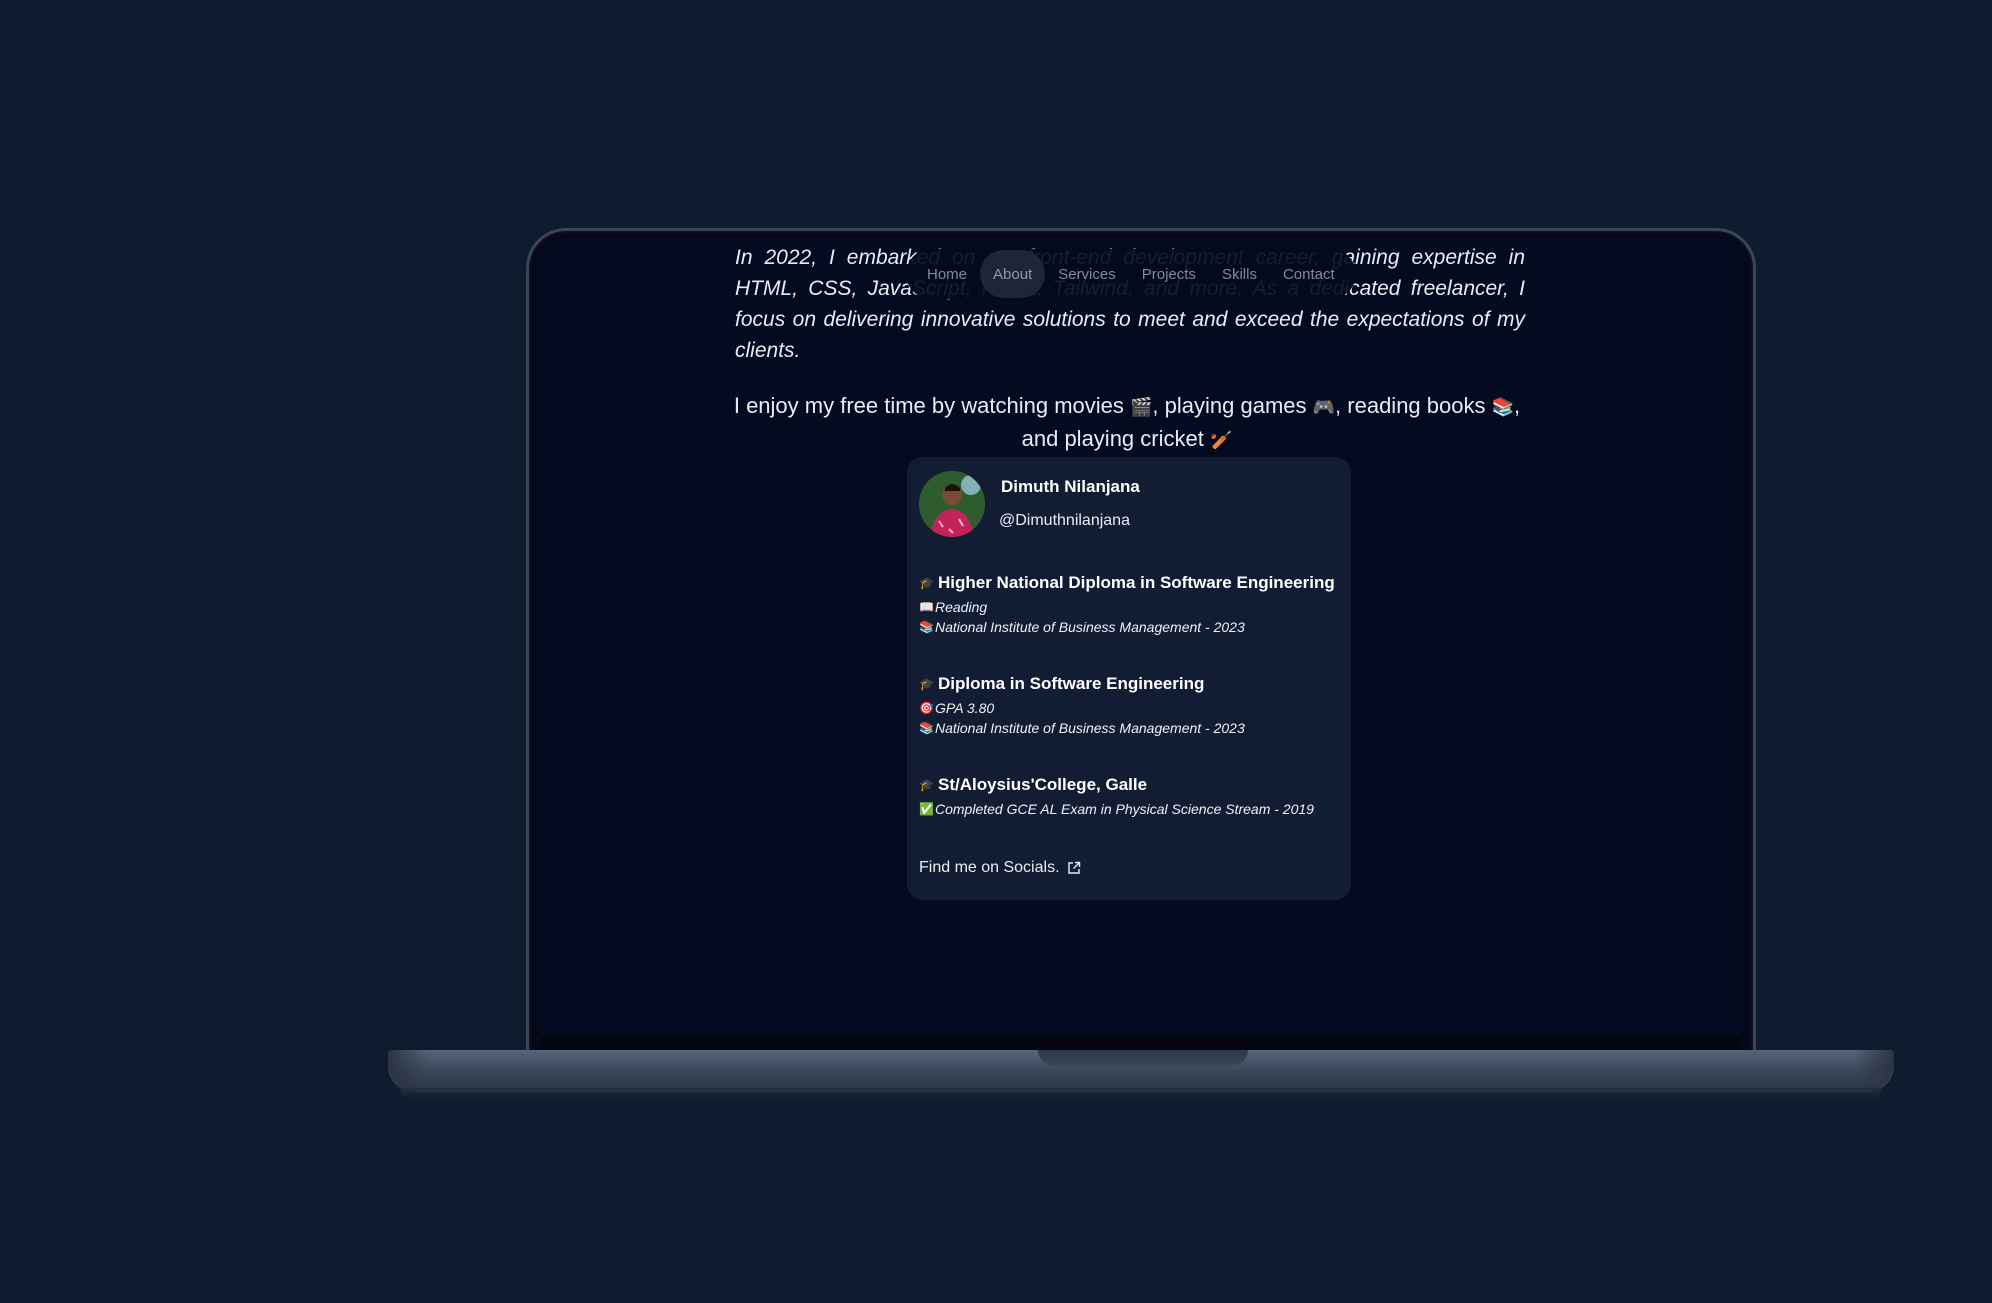  What do you see at coordinates (926, 708) in the screenshot?
I see `target-icon: 🎯` at bounding box center [926, 708].